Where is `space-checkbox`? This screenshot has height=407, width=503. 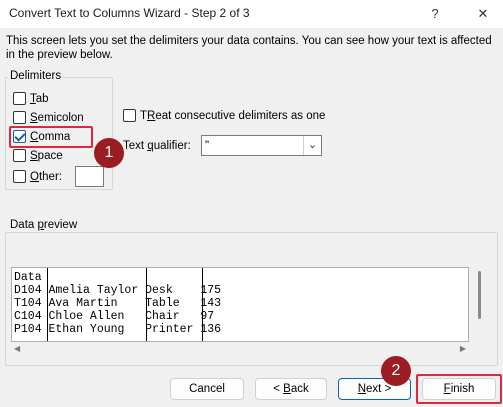 space-checkbox is located at coordinates (19, 155).